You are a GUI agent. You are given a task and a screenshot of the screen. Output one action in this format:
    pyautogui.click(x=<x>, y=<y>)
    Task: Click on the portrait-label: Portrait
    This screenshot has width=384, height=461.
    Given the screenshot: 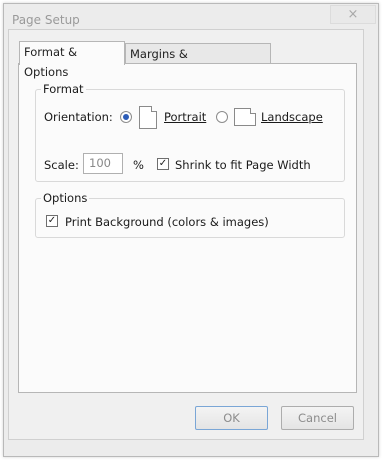 What is the action you would take?
    pyautogui.click(x=185, y=117)
    